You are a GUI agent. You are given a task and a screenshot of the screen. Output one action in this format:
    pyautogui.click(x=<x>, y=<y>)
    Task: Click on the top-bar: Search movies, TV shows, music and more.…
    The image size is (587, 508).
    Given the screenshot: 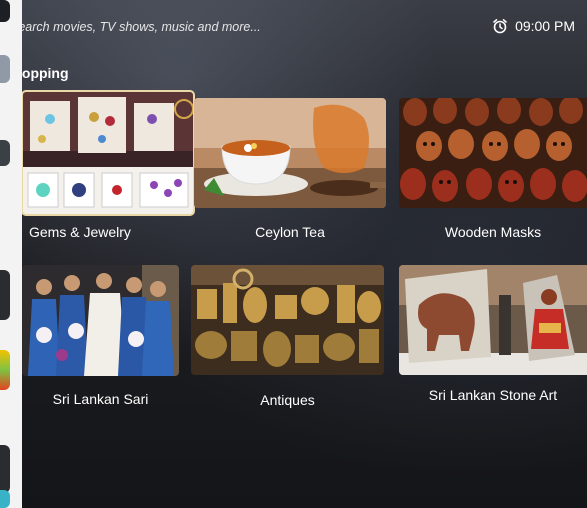 What is the action you would take?
    pyautogui.click(x=298, y=28)
    